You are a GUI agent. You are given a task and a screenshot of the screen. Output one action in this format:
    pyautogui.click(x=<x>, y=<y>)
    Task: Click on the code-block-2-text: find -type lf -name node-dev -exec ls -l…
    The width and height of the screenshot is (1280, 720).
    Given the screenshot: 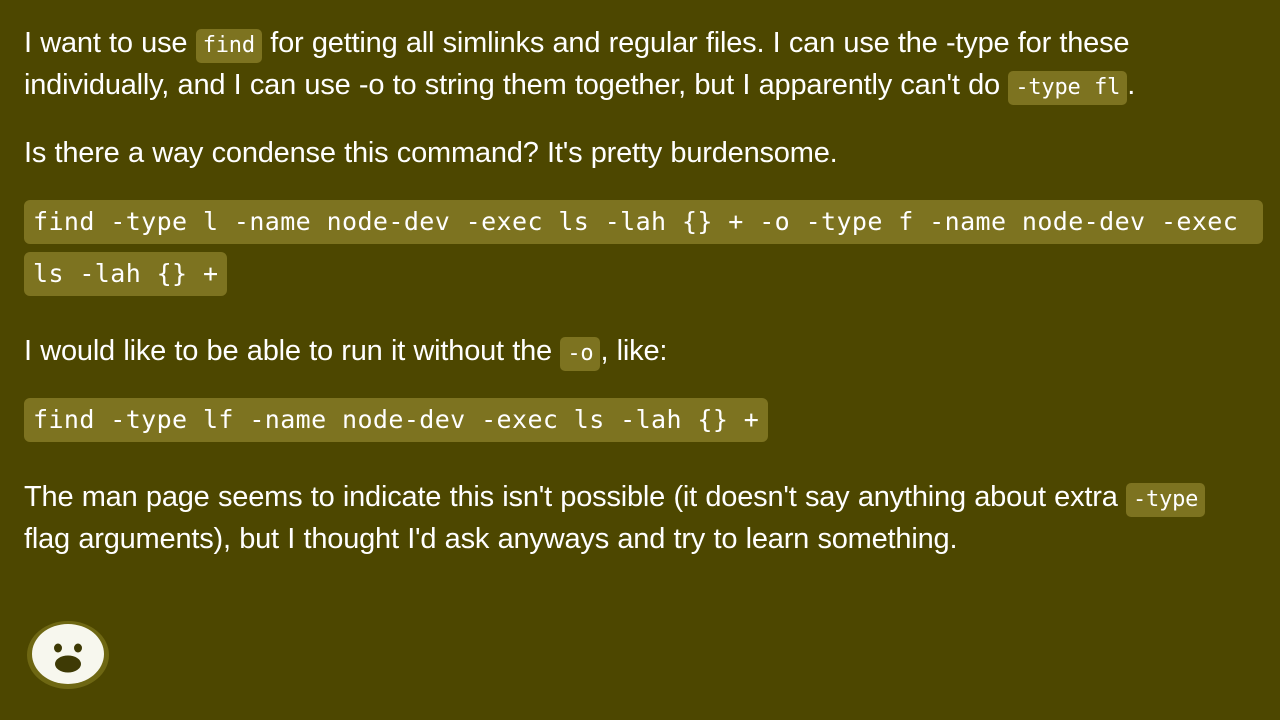 What is the action you would take?
    pyautogui.click(x=396, y=420)
    